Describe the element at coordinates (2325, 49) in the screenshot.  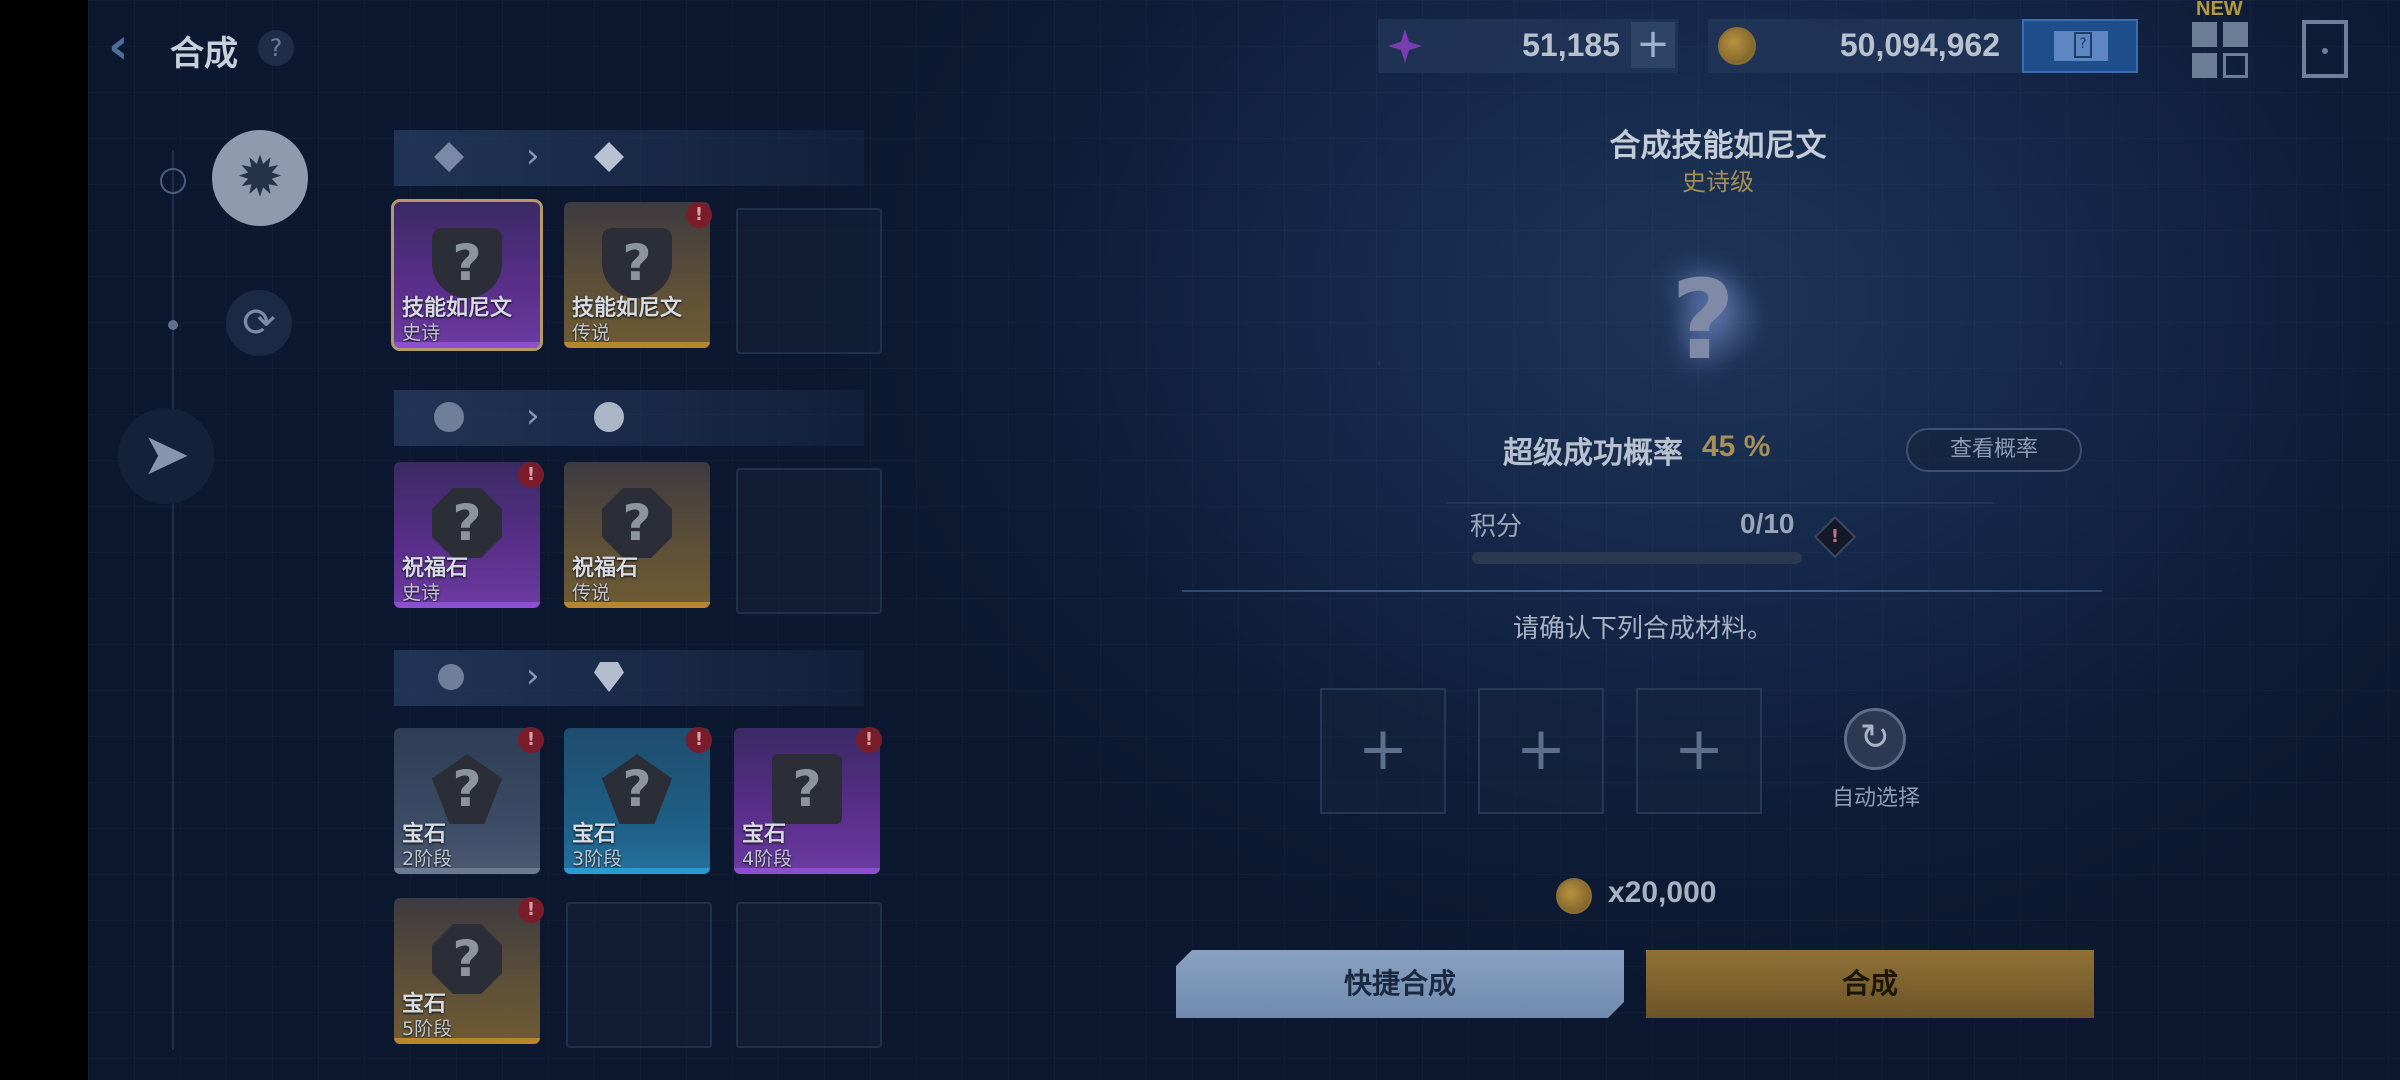
I see `exit-door-icon` at that location.